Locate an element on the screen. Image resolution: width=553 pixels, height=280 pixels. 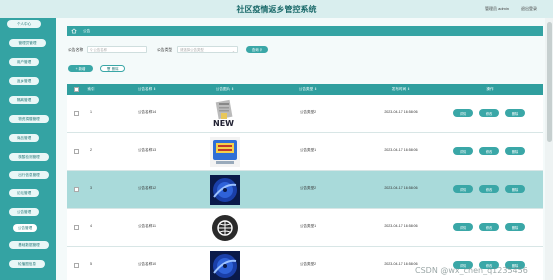
row-index: 5 is located at coordinates (91, 264).